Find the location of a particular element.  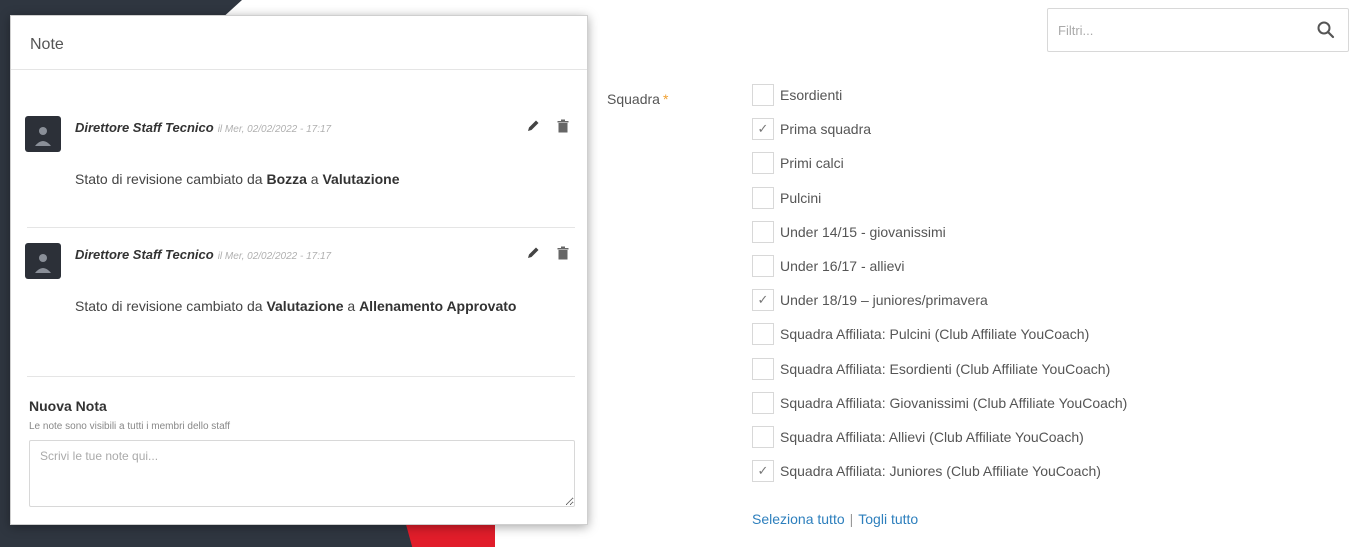

team-label-text: Squadra is located at coordinates (633, 99).